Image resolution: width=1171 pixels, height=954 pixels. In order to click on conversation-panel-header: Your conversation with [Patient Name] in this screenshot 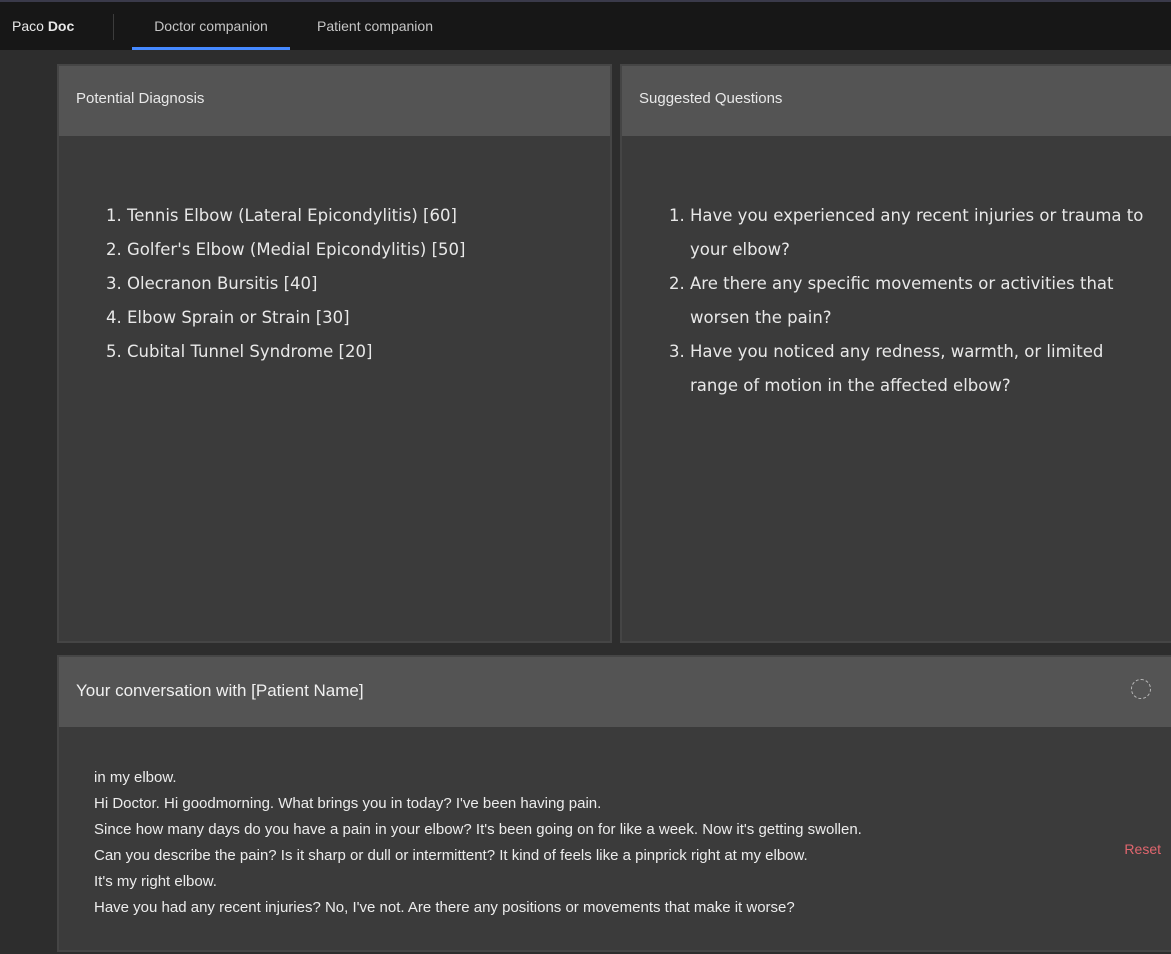, I will do `click(615, 692)`.